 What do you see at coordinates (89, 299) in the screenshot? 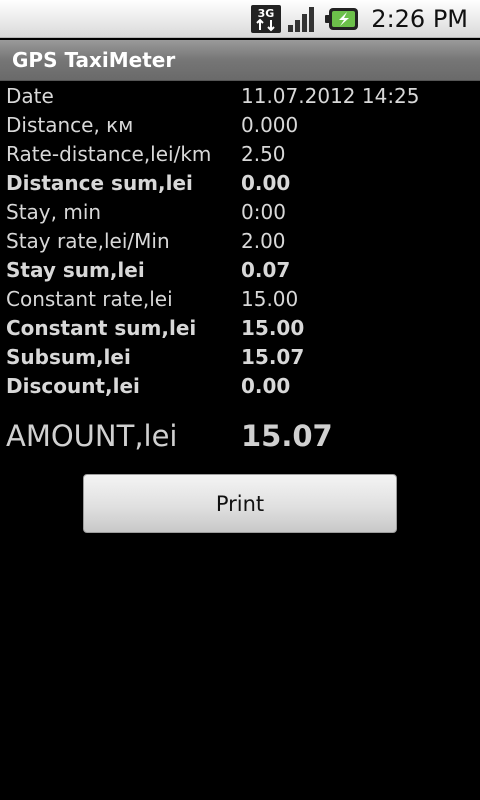
I see `row-label: Constant rate,lei` at bounding box center [89, 299].